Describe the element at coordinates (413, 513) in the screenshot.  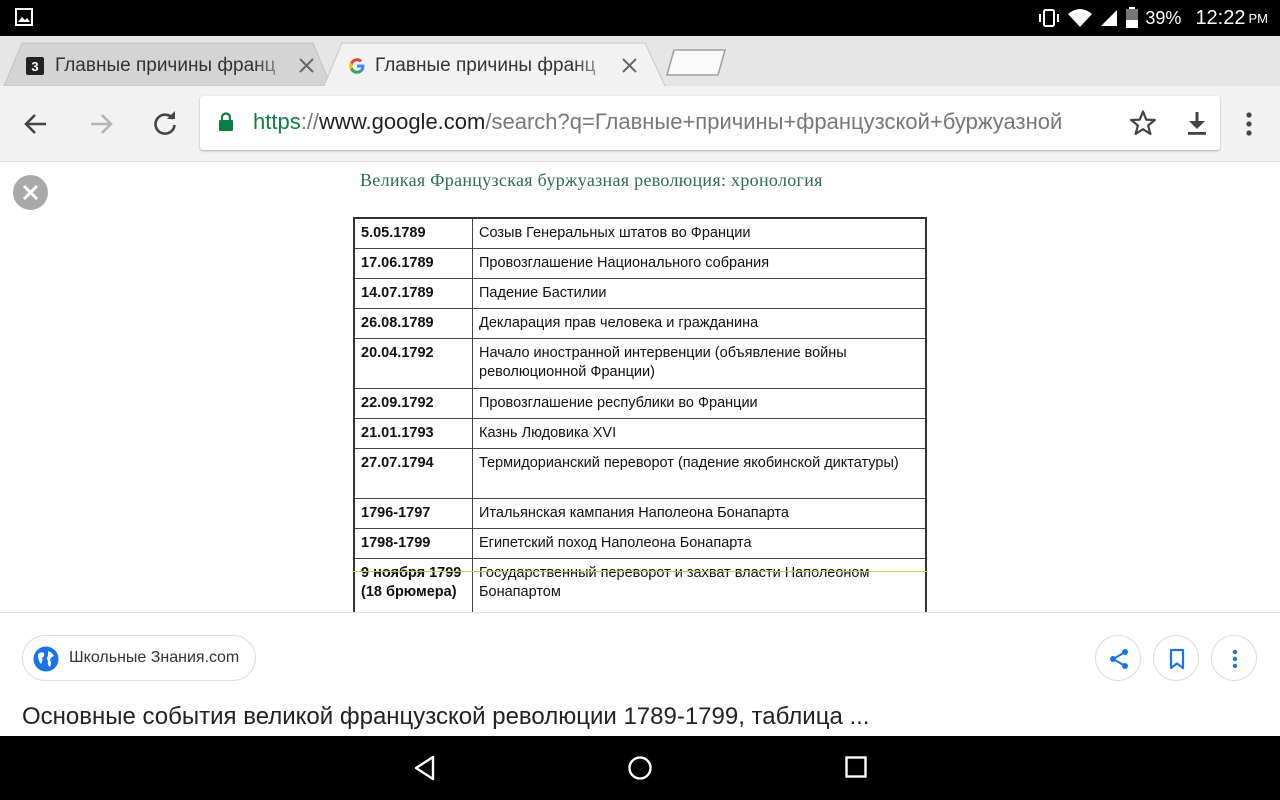
I see `event-date: 1796-1797` at that location.